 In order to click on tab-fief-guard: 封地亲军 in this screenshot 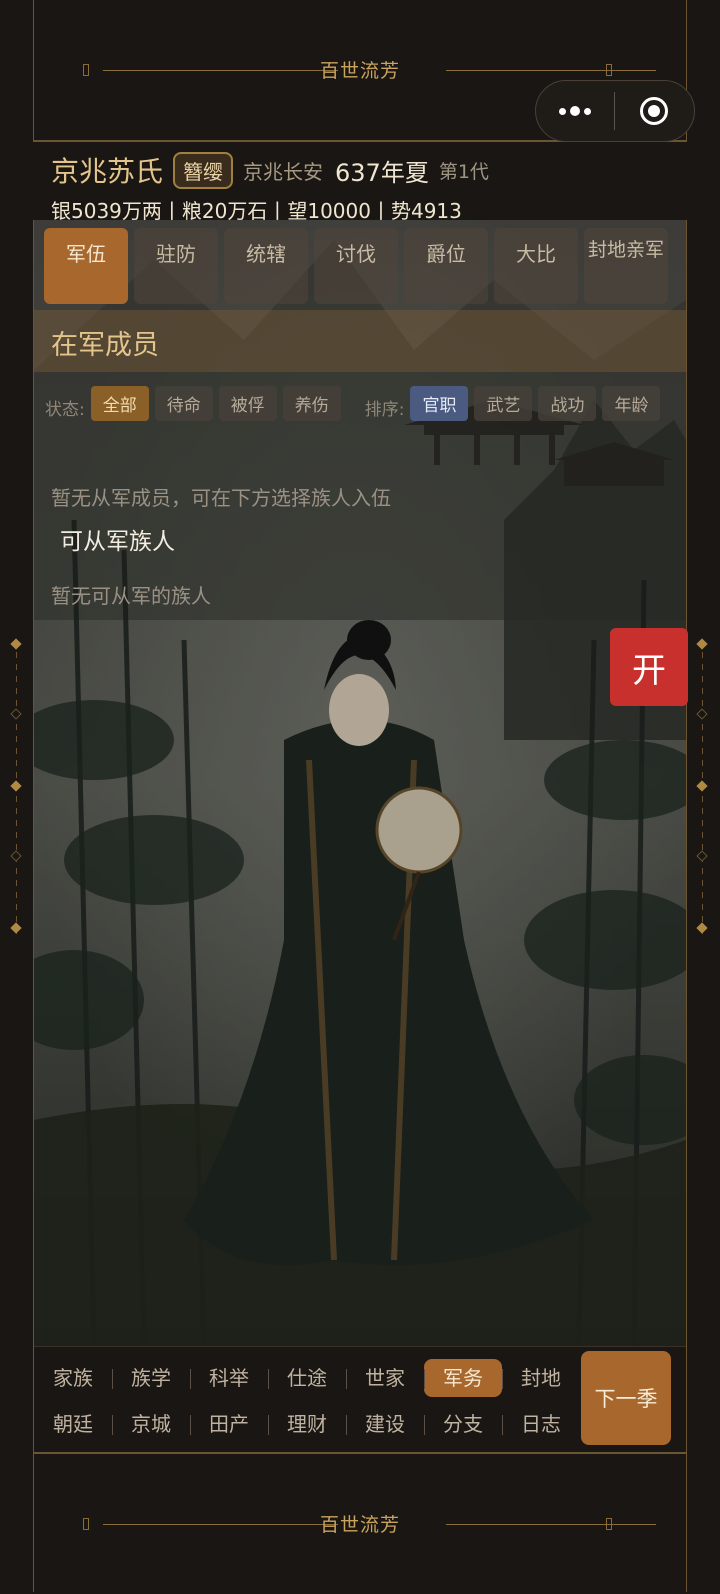, I will do `click(626, 266)`.